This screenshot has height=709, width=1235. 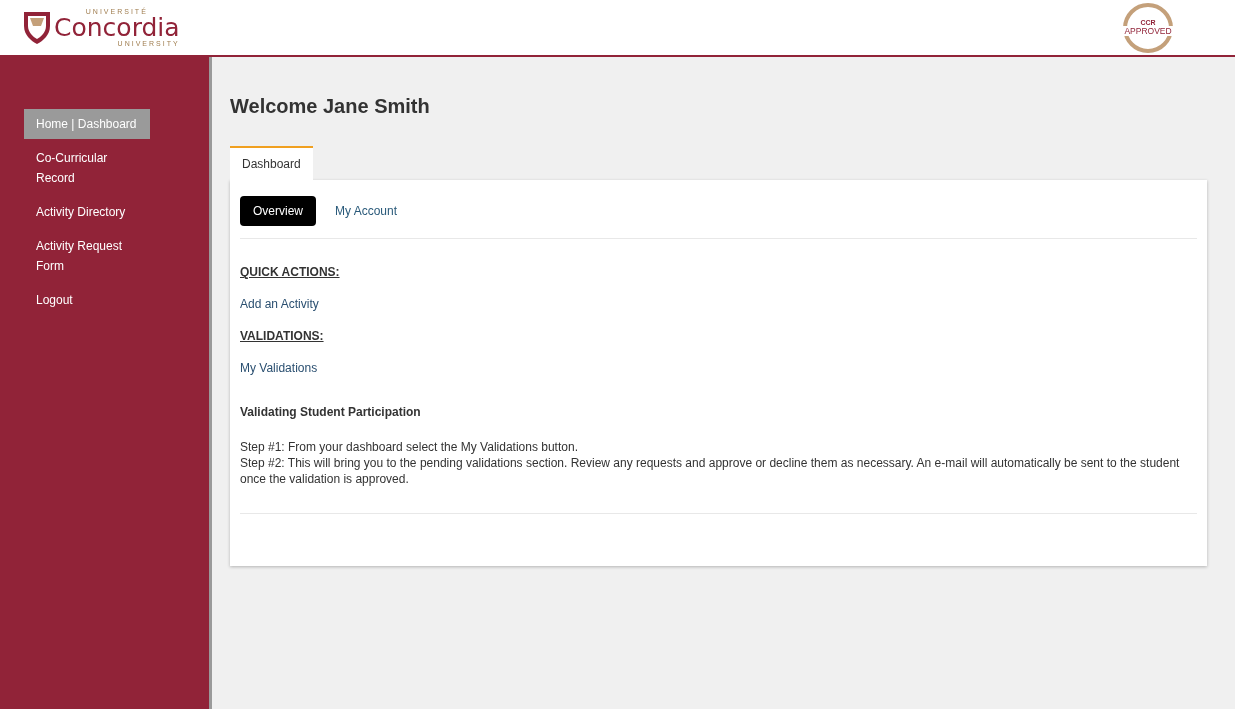 I want to click on sidebar-item: Logout, so click(x=87, y=300).